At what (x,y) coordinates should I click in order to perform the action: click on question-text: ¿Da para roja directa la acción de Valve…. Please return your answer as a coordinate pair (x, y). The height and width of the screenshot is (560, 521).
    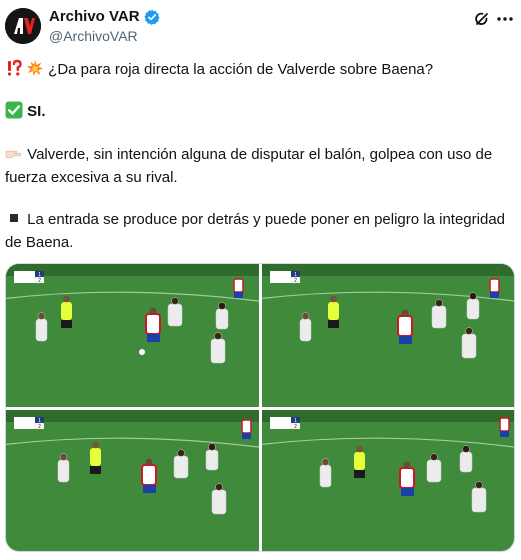
    Looking at the image, I should click on (241, 69).